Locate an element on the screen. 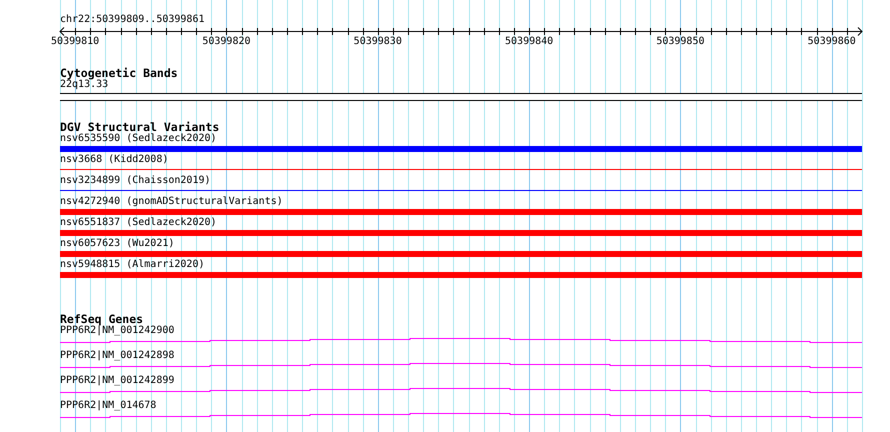  feature-label: nsv6057623 (Wu2021) is located at coordinates (117, 244).